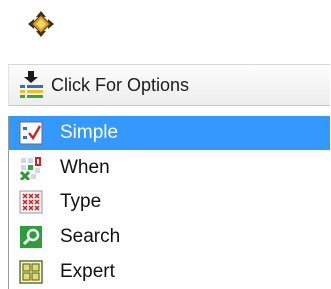  What do you see at coordinates (31, 202) in the screenshot?
I see `type-grid-icon` at bounding box center [31, 202].